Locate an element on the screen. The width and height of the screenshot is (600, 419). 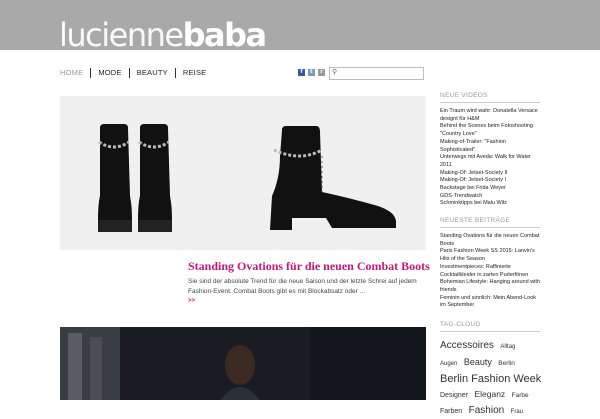
site-header: luciennebaba is located at coordinates (300, 27).